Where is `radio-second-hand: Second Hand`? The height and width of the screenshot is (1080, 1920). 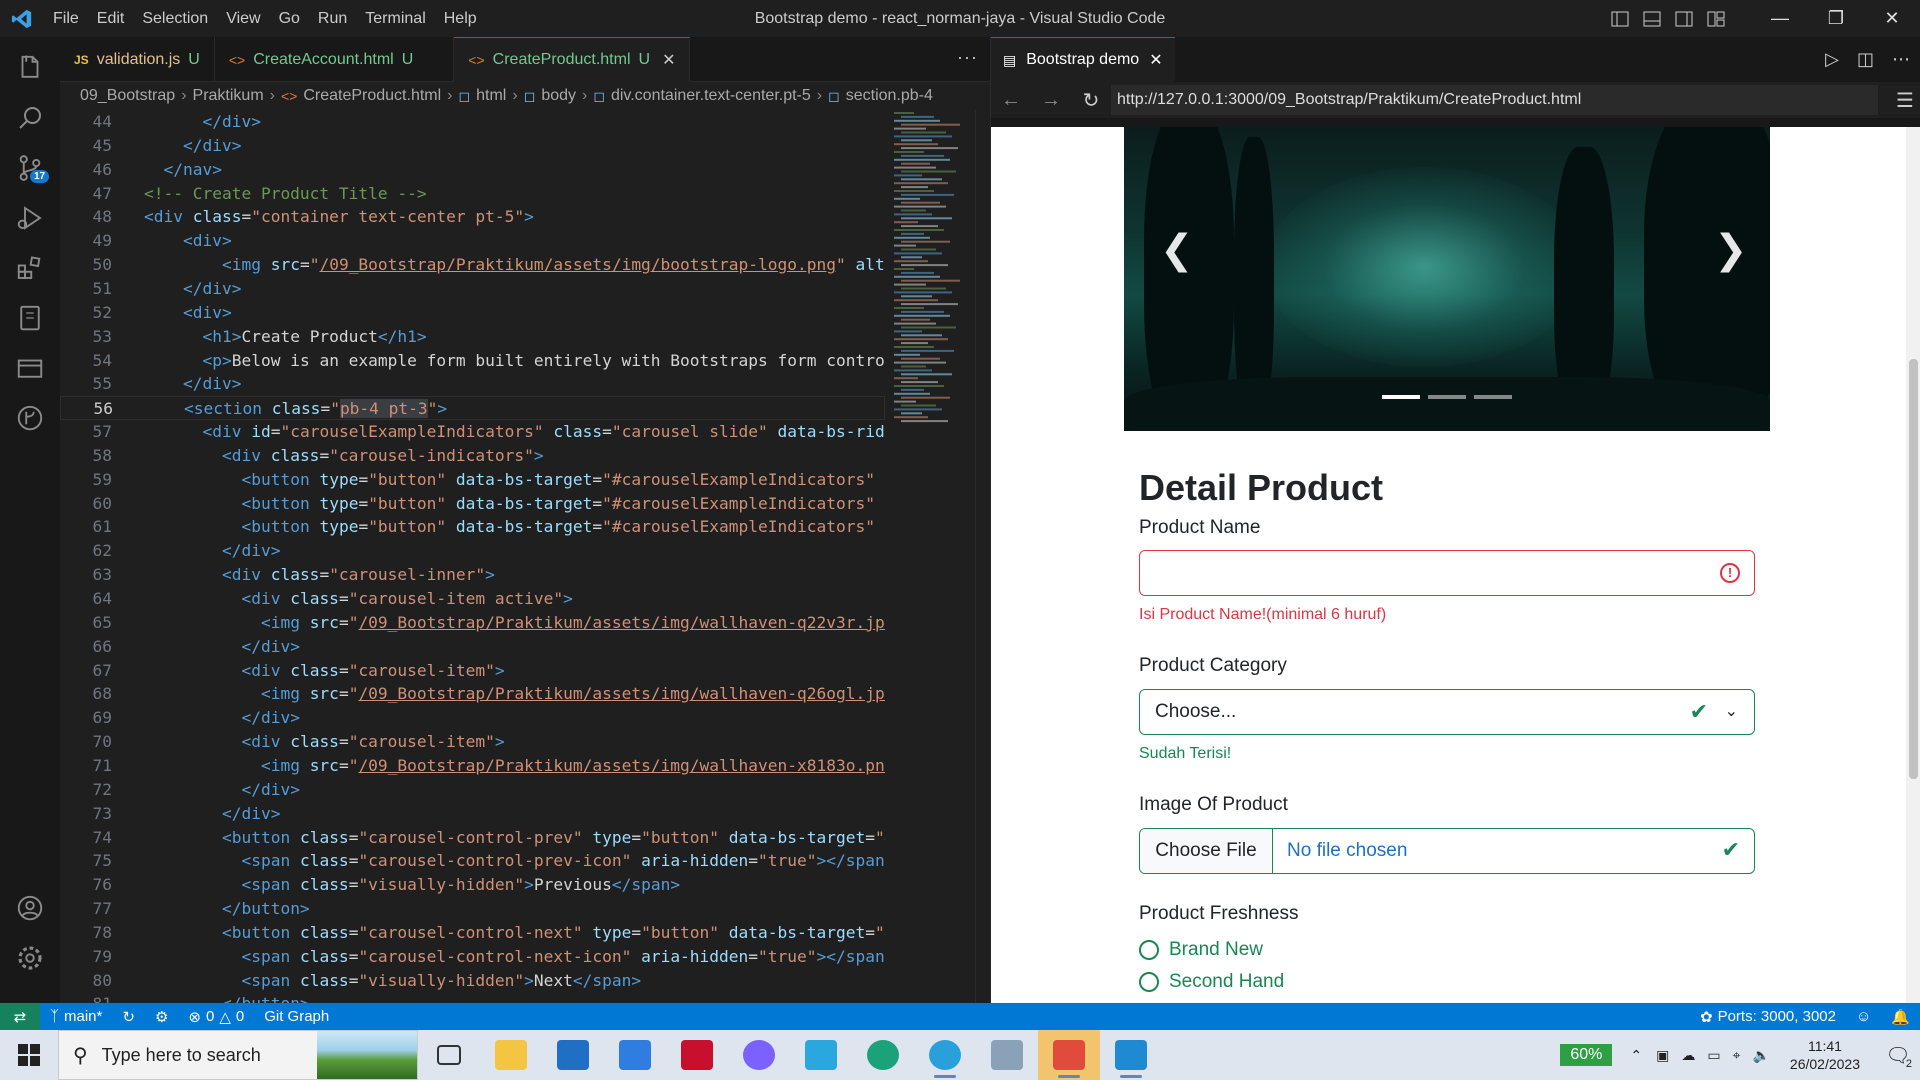 radio-second-hand: Second Hand is located at coordinates (1211, 982).